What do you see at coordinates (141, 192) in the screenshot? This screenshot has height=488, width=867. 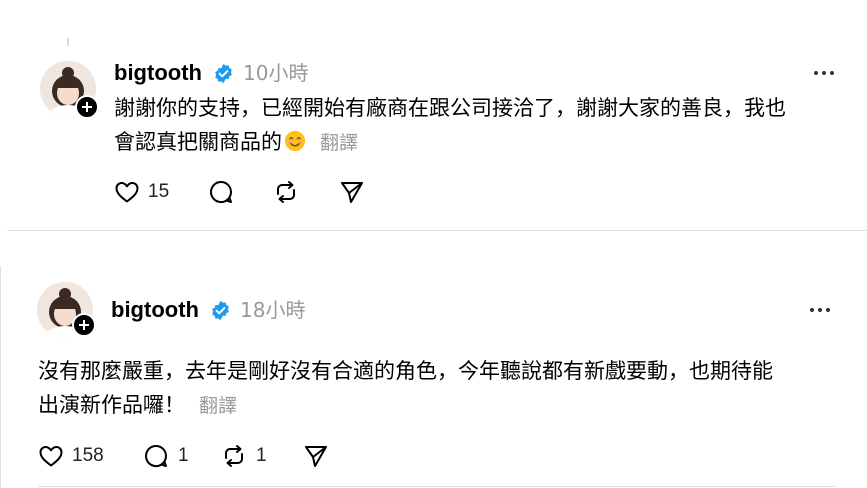 I see `like-button: 15` at bounding box center [141, 192].